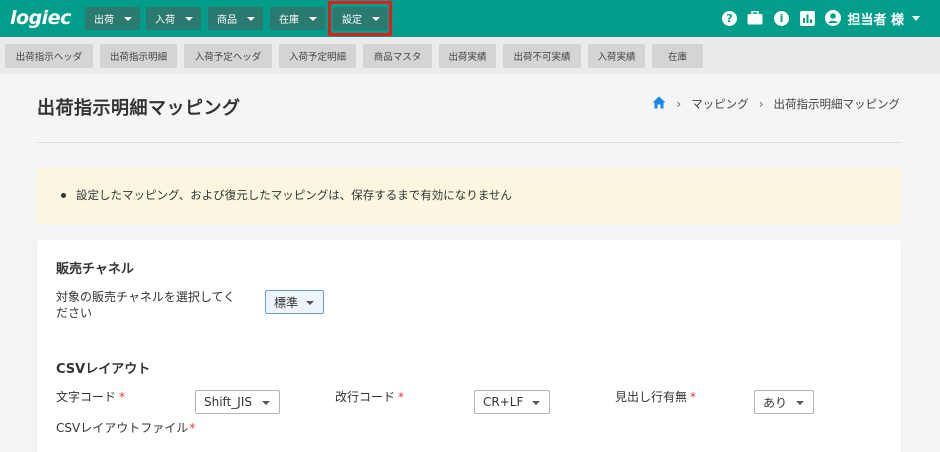 Image resolution: width=940 pixels, height=452 pixels. I want to click on notice-item: 設定したマッピング、および復元したマッピングは、保存するまで有効になりません, so click(286, 195).